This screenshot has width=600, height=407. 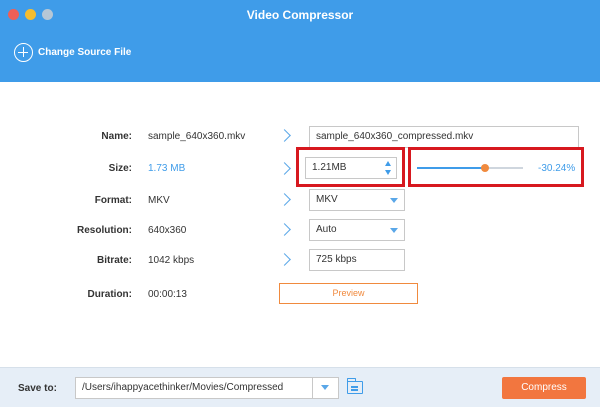 I want to click on source-format-value: MKV, so click(x=159, y=200).